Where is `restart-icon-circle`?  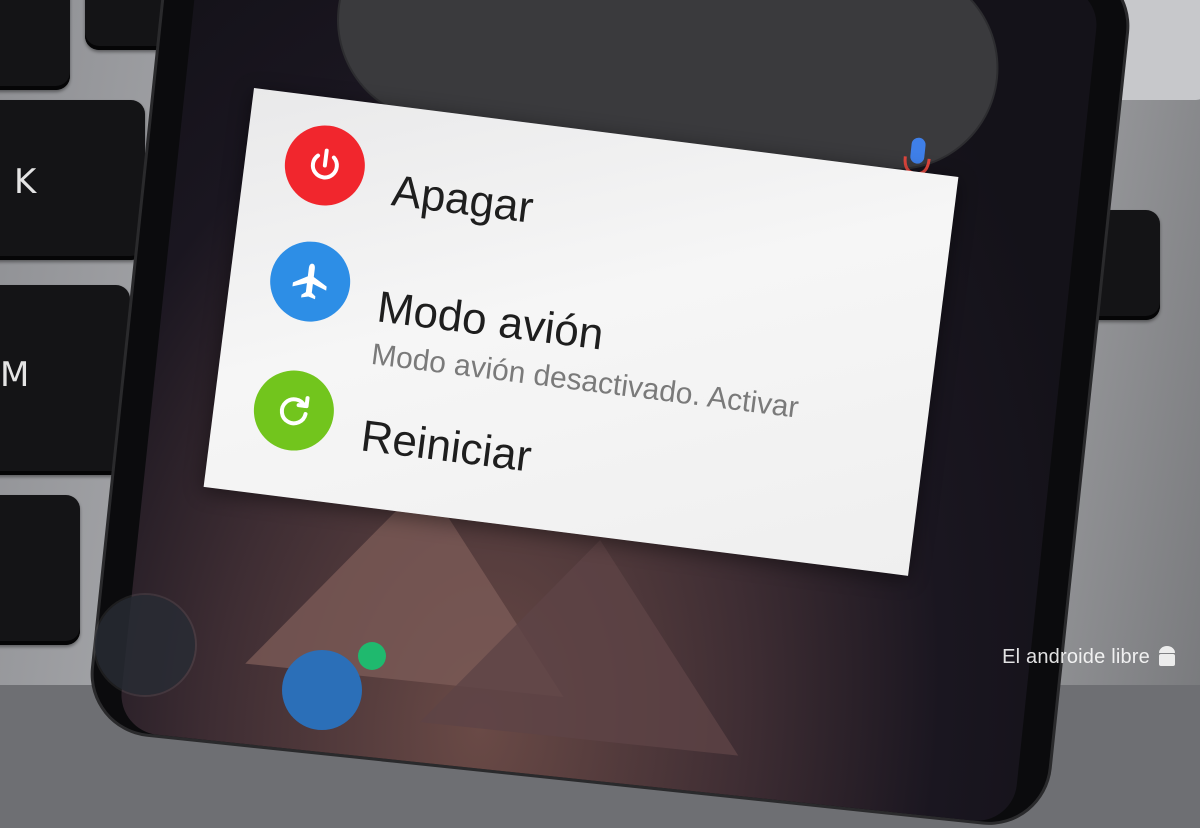
restart-icon-circle is located at coordinates (294, 410).